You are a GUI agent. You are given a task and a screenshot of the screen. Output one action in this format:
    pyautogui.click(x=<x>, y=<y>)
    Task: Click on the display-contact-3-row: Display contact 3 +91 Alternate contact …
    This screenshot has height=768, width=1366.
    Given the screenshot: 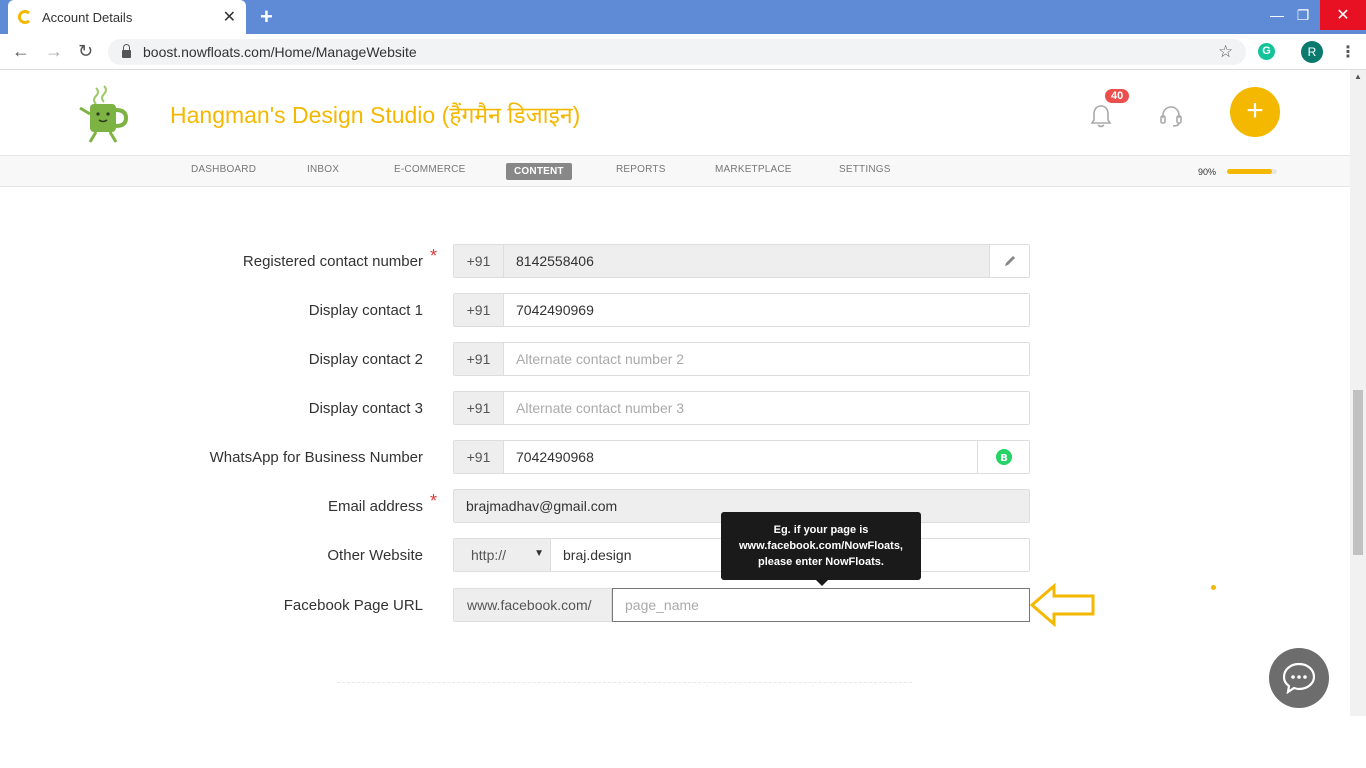 What is the action you would take?
    pyautogui.click(x=675, y=408)
    